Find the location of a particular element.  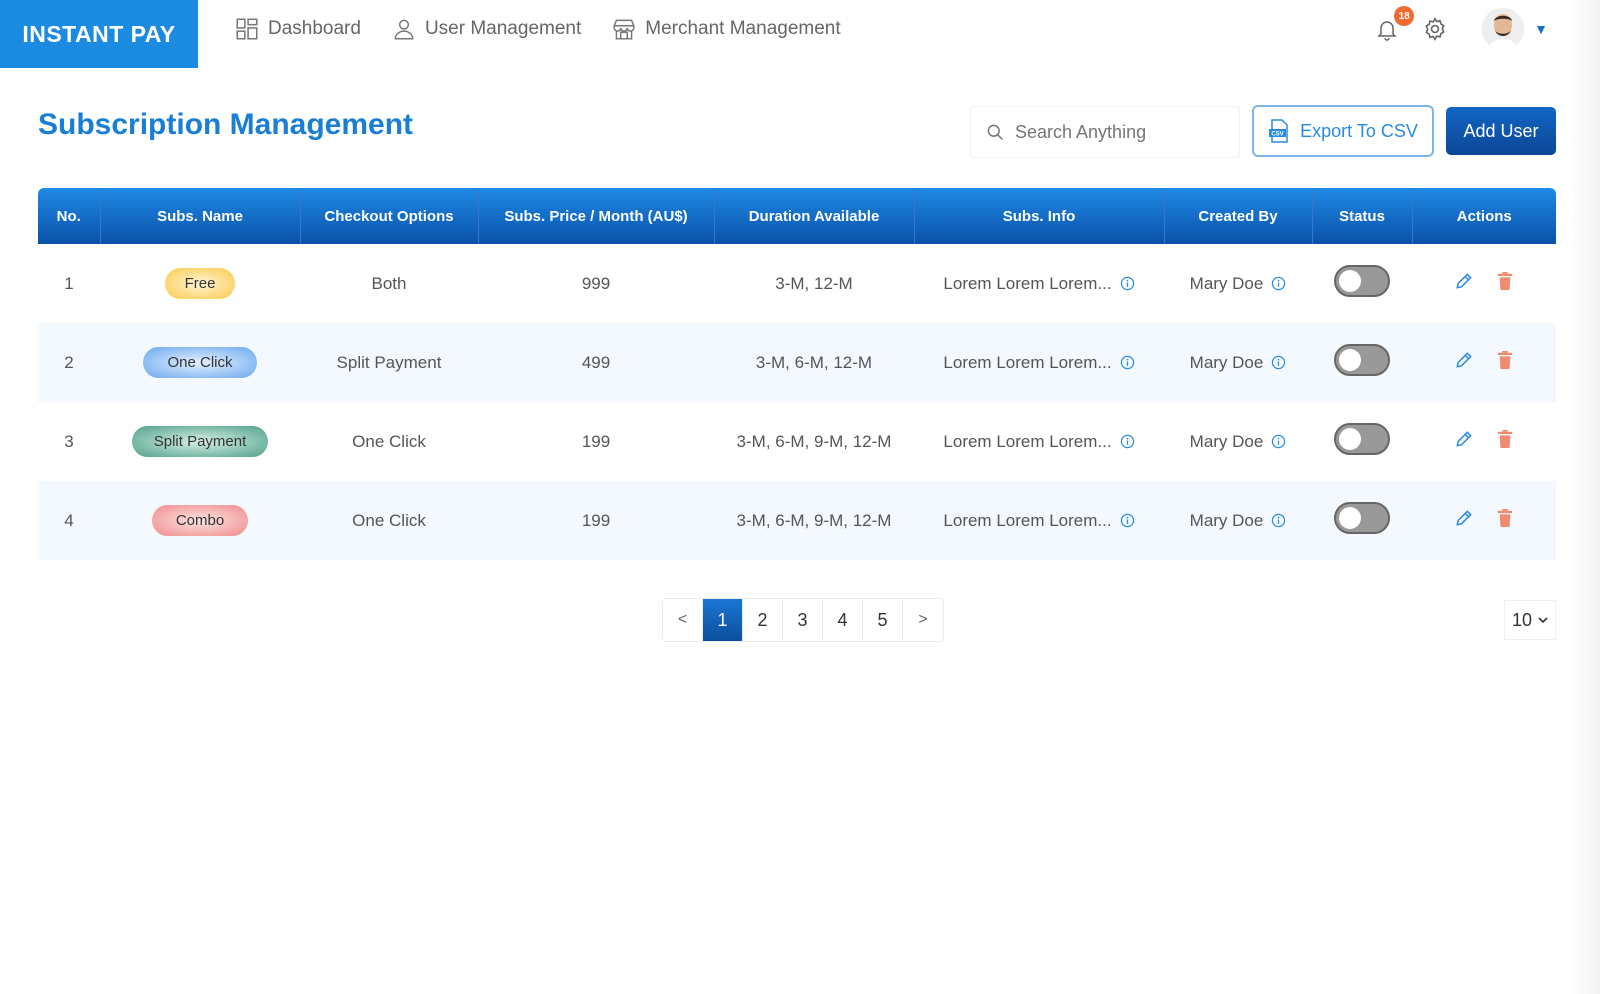

search-icon is located at coordinates (995, 132).